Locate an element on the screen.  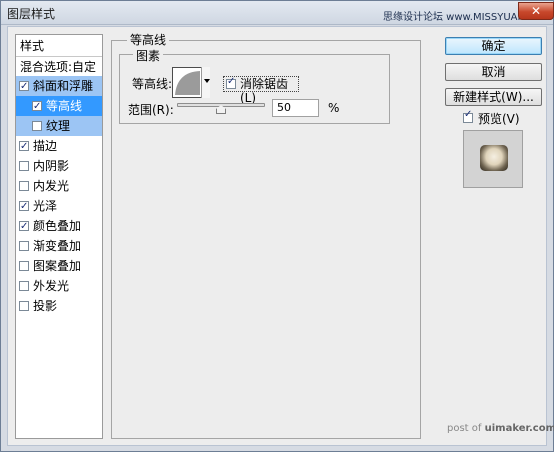
style-item: 颜色叠加 is located at coordinates (59, 226).